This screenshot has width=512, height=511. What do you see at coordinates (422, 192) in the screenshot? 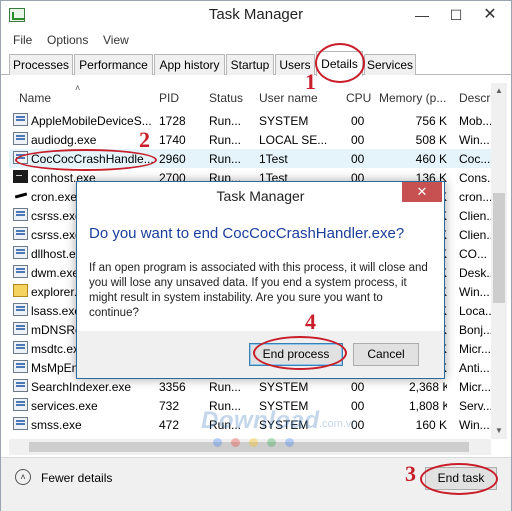
I see `dialog-close-button: ✕` at bounding box center [422, 192].